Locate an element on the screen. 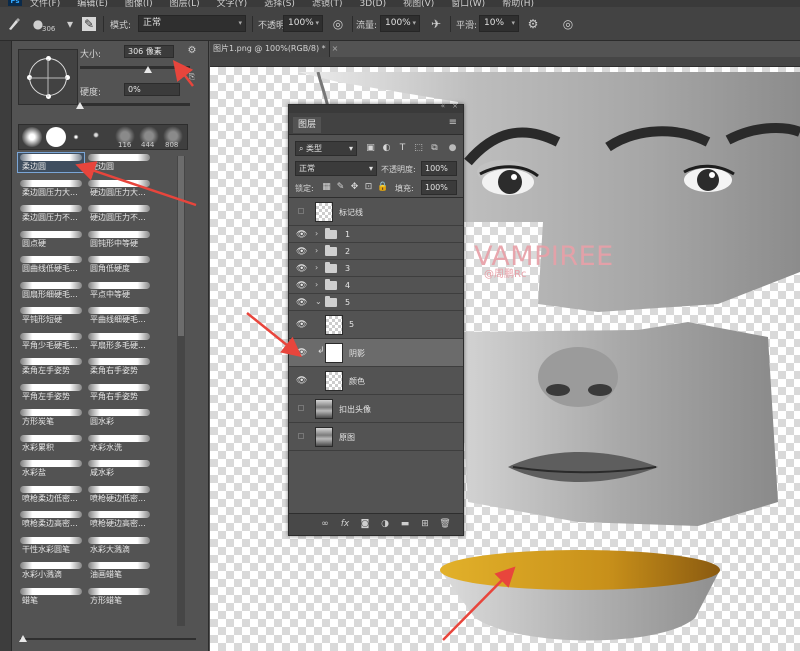  arrow-to-shadow-fill is located at coordinates (479, 603).